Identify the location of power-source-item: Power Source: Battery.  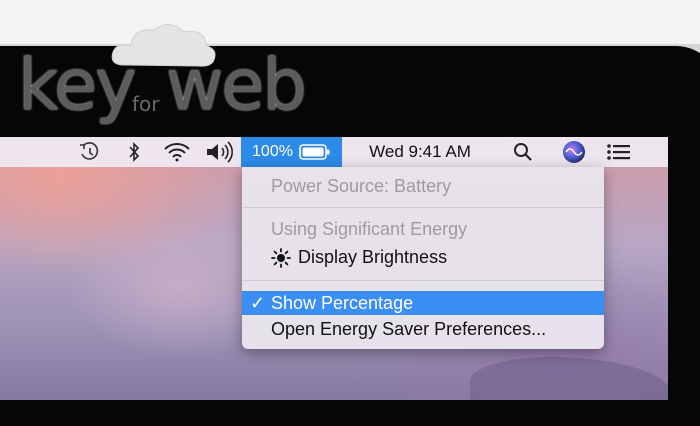
(361, 186).